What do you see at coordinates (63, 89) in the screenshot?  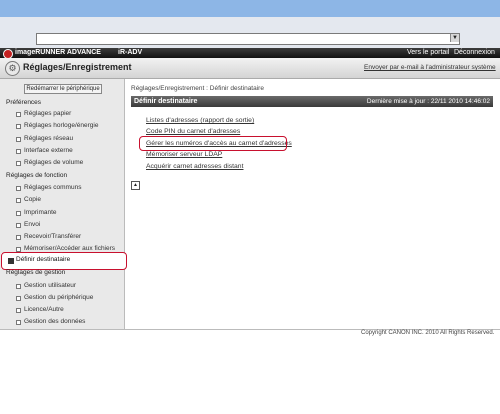 I see `restart-device-button: Redémarrer le périphérique` at bounding box center [63, 89].